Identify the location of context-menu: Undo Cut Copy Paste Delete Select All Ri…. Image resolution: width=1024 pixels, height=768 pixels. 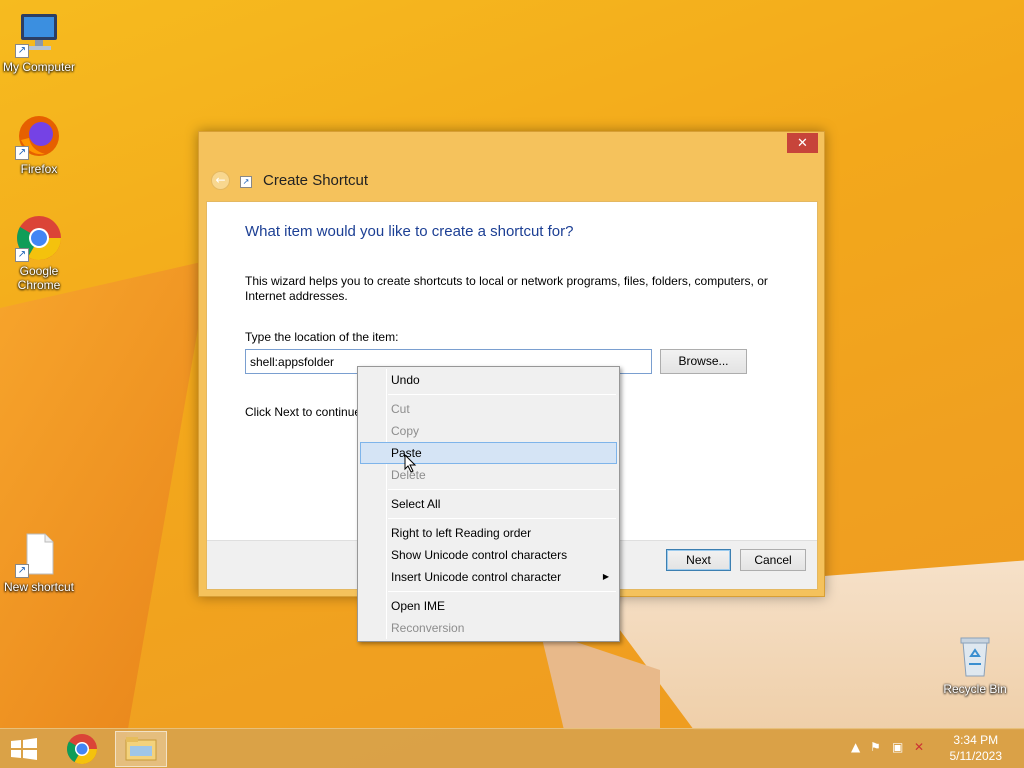
(488, 504).